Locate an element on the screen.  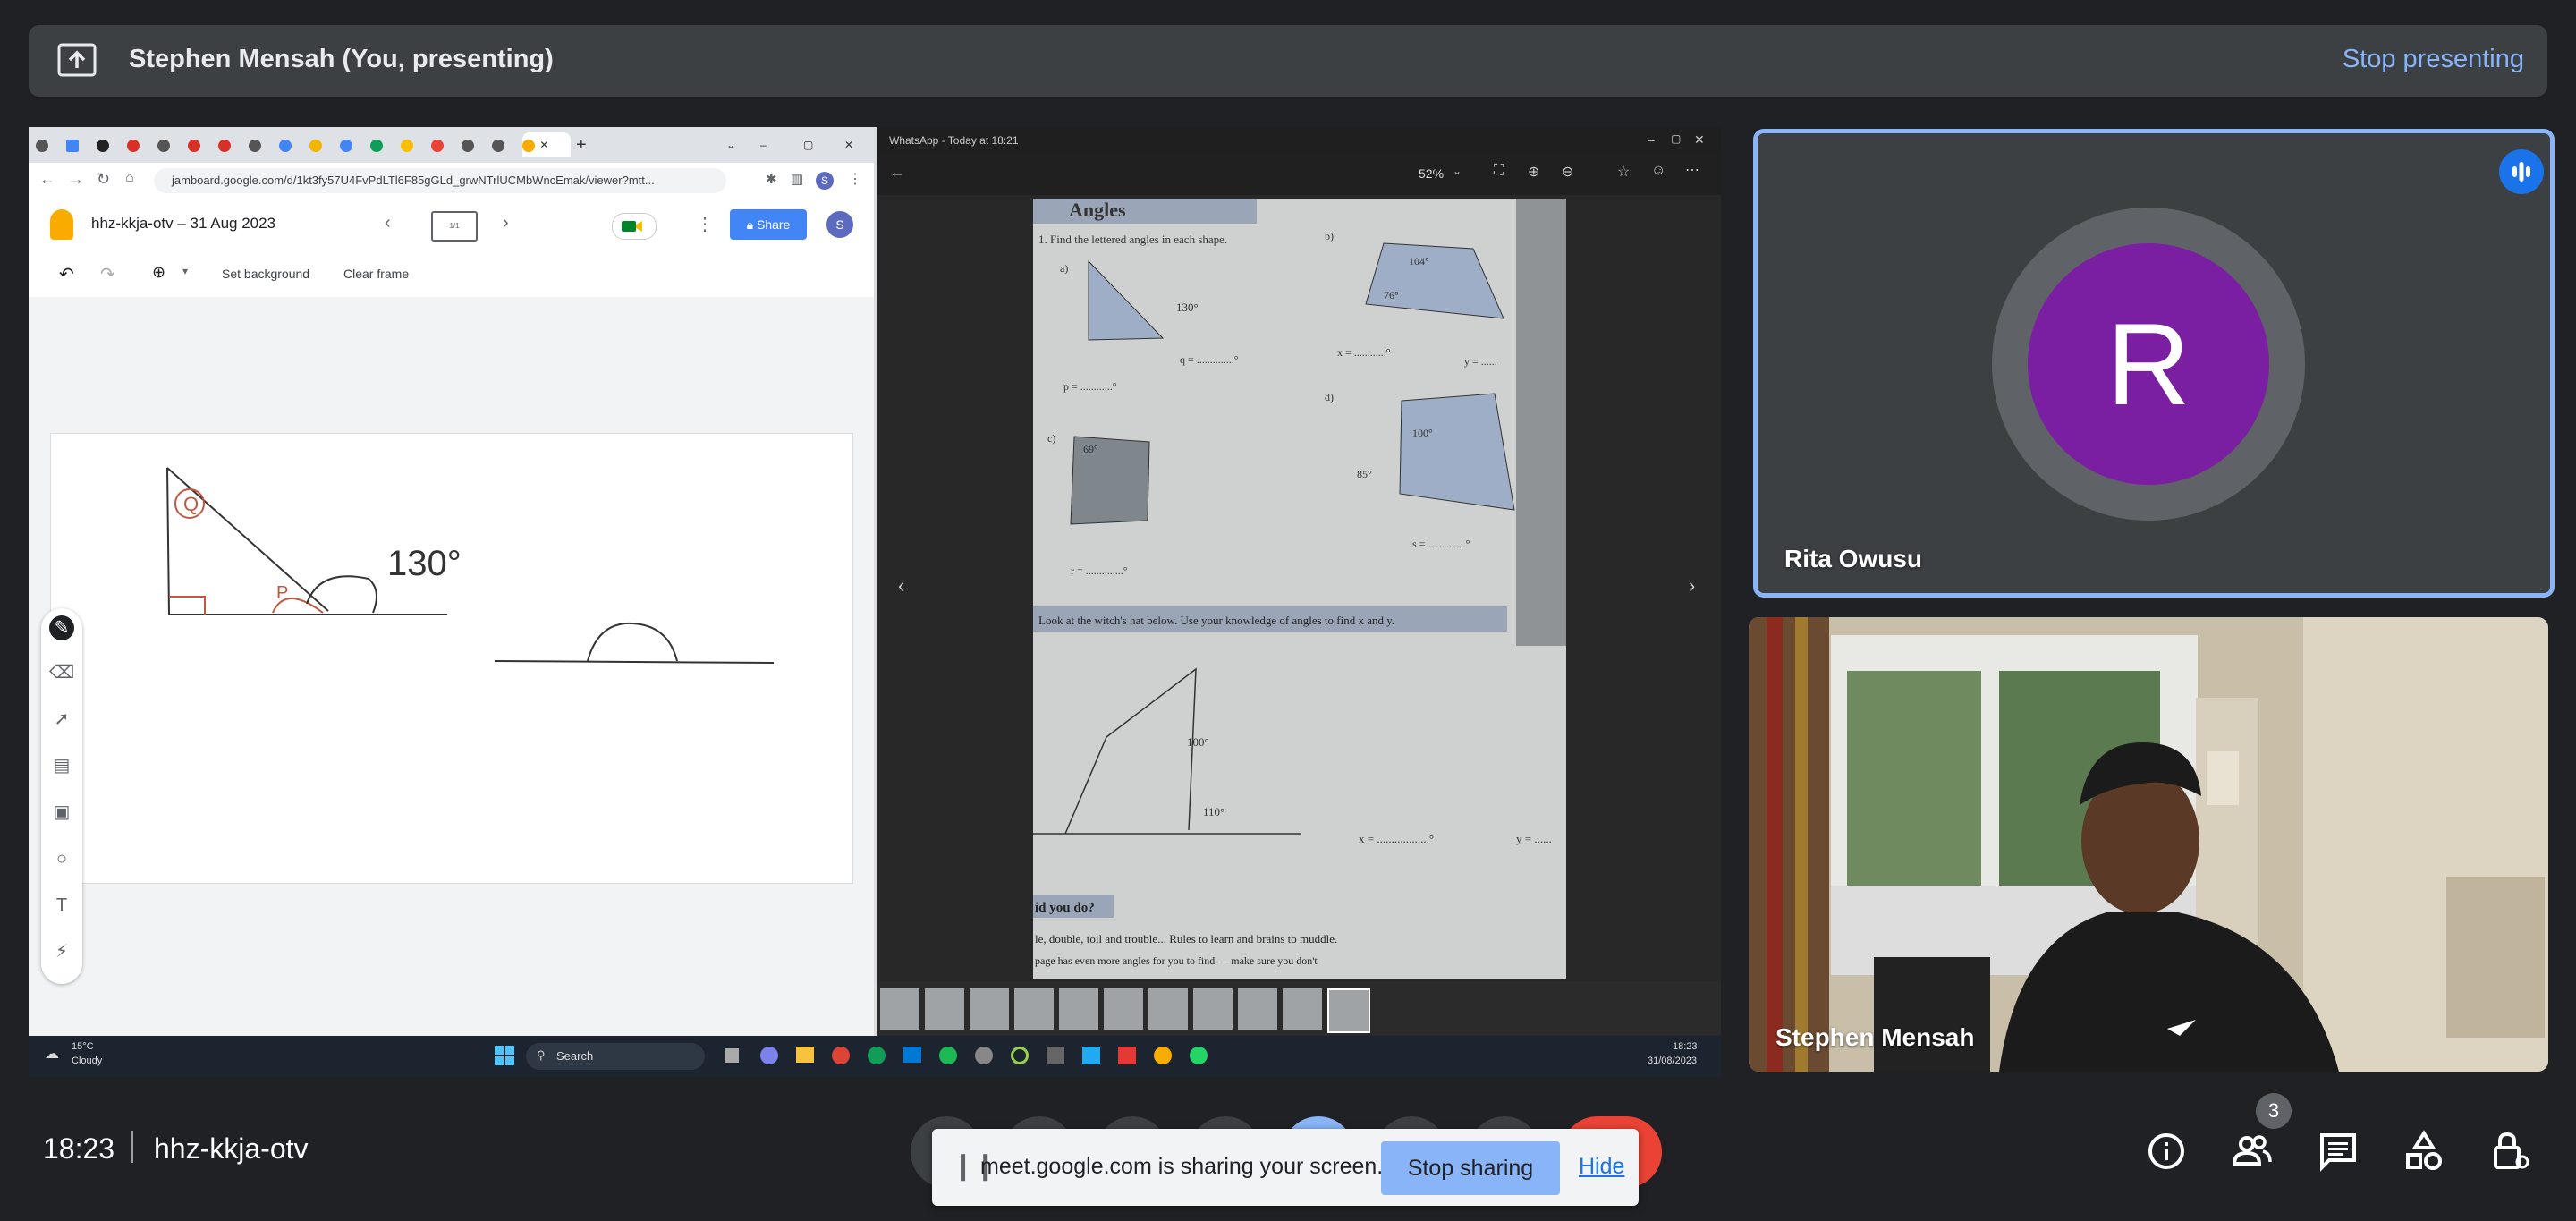
prev-frame-icon: ‹ is located at coordinates (388, 223).